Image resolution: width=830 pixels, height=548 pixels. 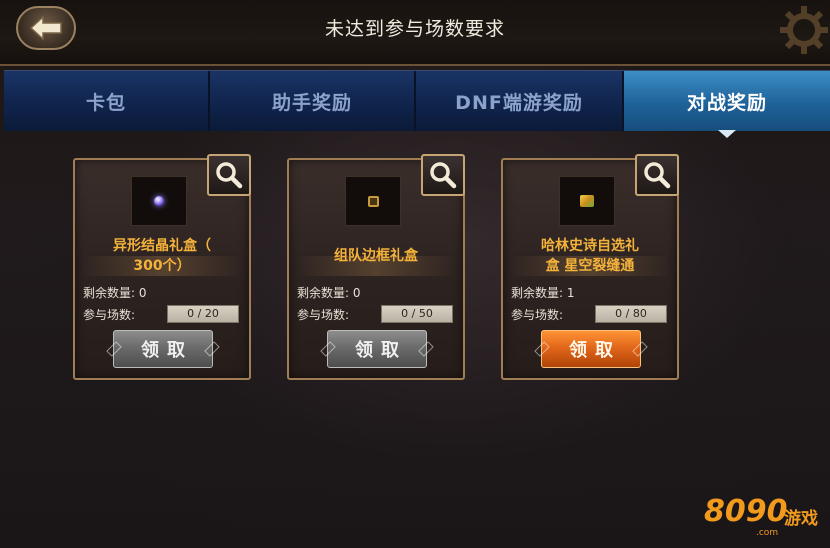 I want to click on chest-icon, so click(x=587, y=201).